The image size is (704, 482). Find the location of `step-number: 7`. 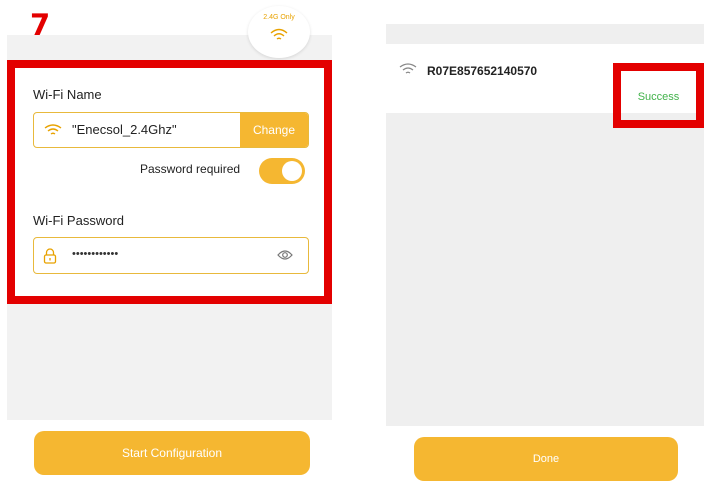

step-number: 7 is located at coordinates (40, 25).